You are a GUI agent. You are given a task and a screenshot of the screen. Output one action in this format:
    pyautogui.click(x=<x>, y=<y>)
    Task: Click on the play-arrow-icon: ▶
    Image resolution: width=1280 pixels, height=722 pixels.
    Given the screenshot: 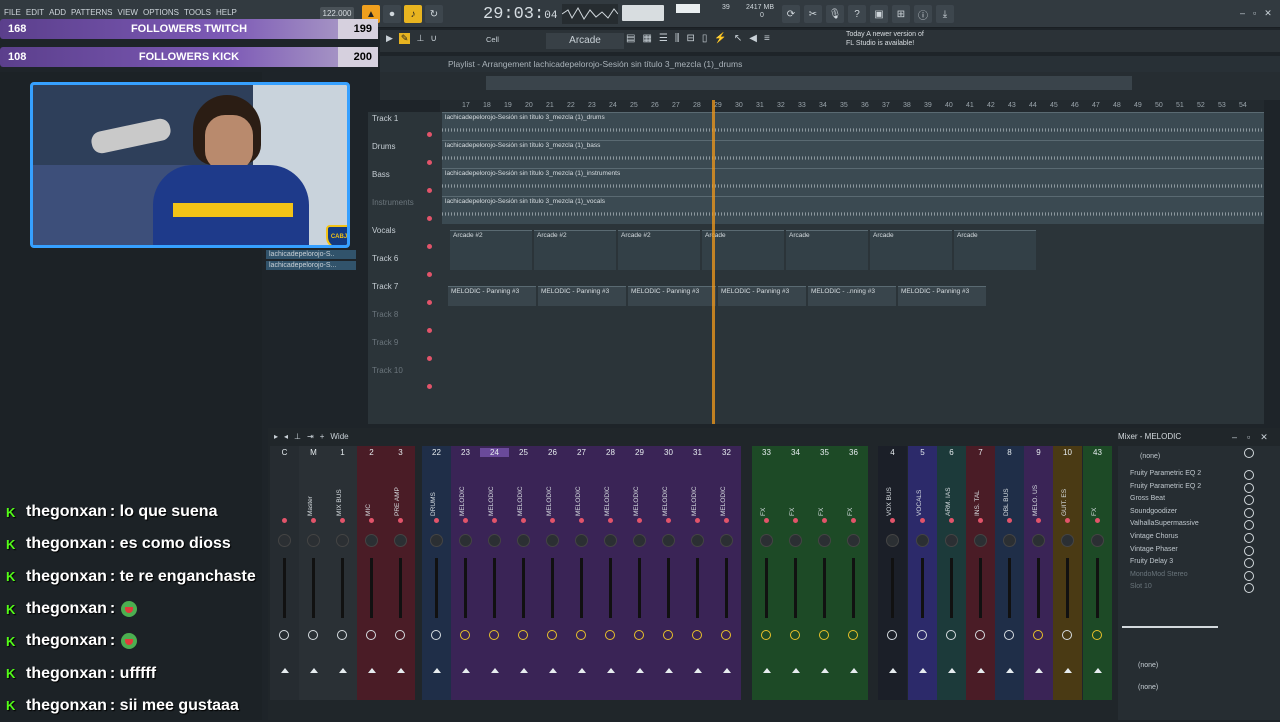 What is the action you would take?
    pyautogui.click(x=389, y=38)
    